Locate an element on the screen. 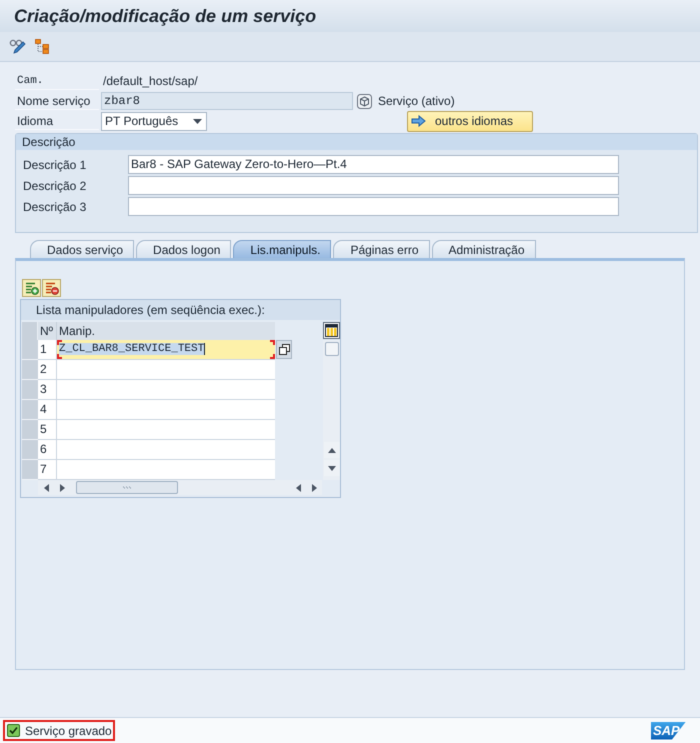  path-value: /default_host/sap/ is located at coordinates (150, 81).